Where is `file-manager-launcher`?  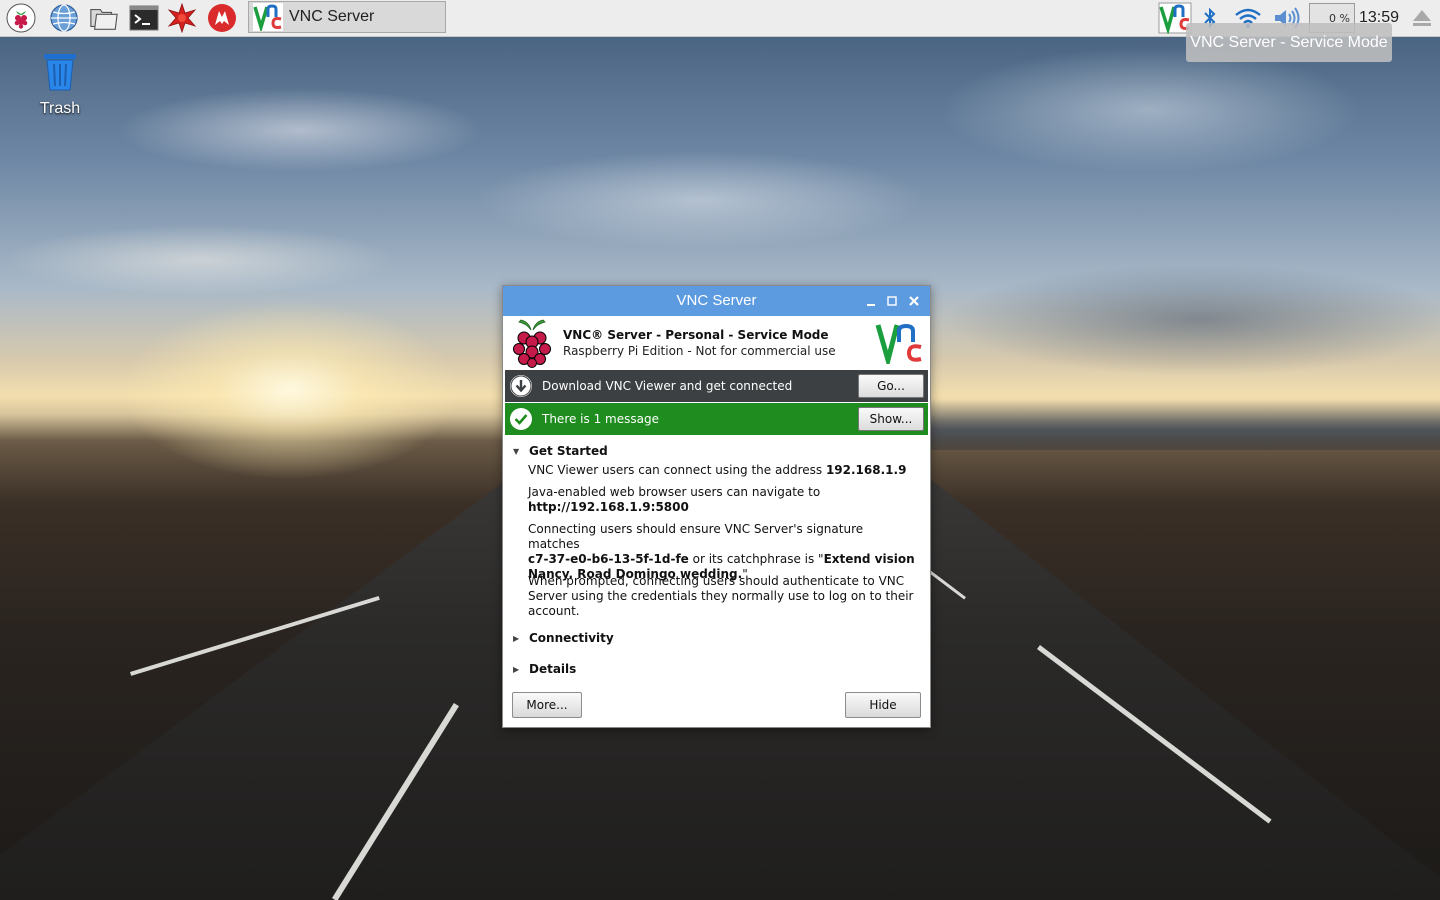 file-manager-launcher is located at coordinates (104, 18).